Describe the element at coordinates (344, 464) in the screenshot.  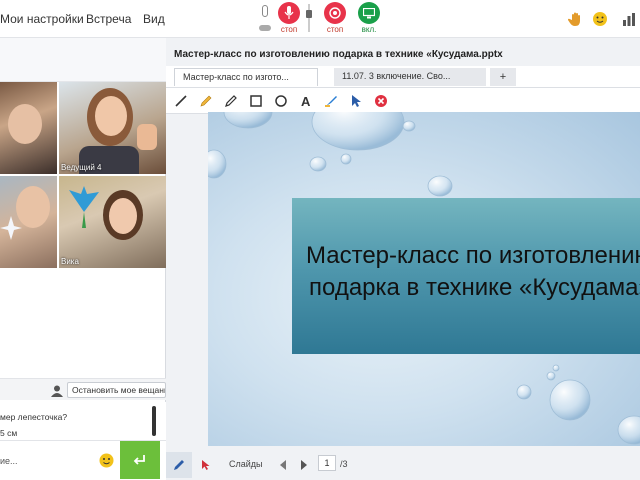
I see `page-total: /3` at that location.